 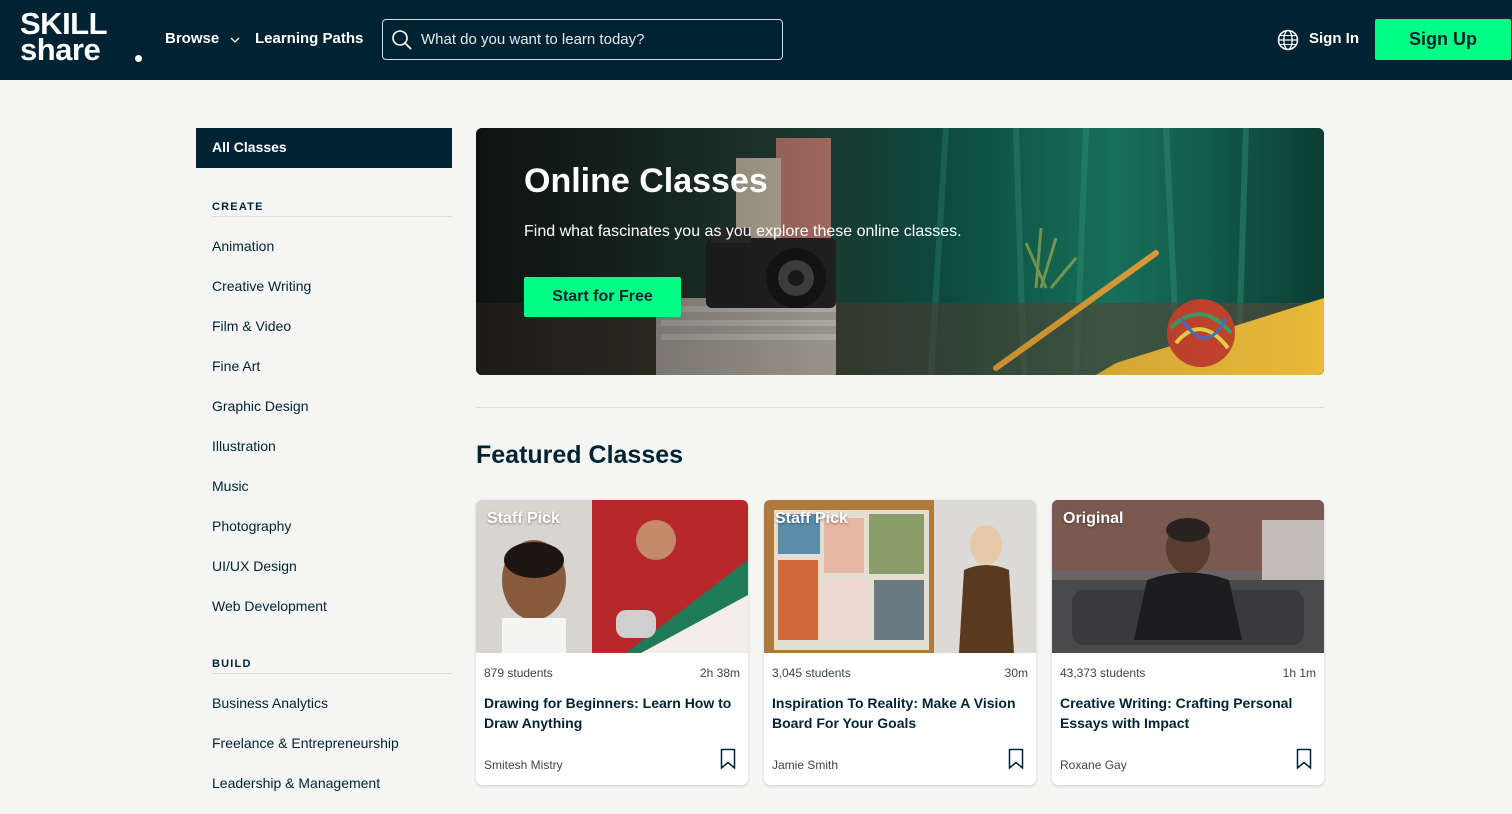 What do you see at coordinates (305, 794) in the screenshot?
I see `sidebar-item-leadership-management: Leadership & Management` at bounding box center [305, 794].